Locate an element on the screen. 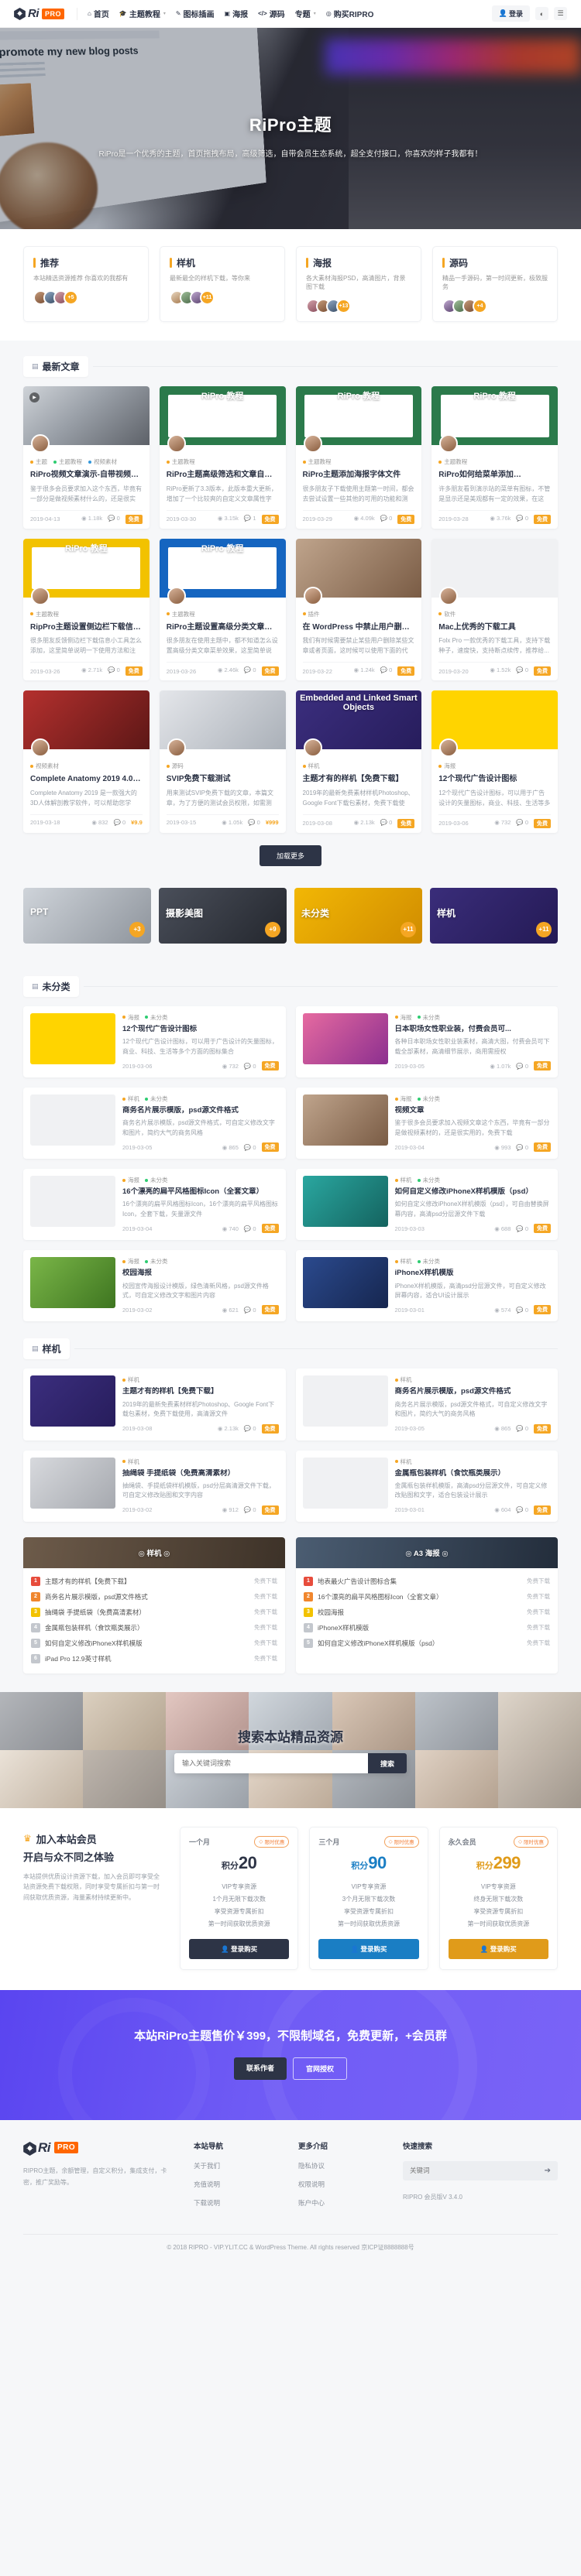 This screenshot has height=2576, width=581. footer-logo: Ri PRO is located at coordinates (96, 2148).